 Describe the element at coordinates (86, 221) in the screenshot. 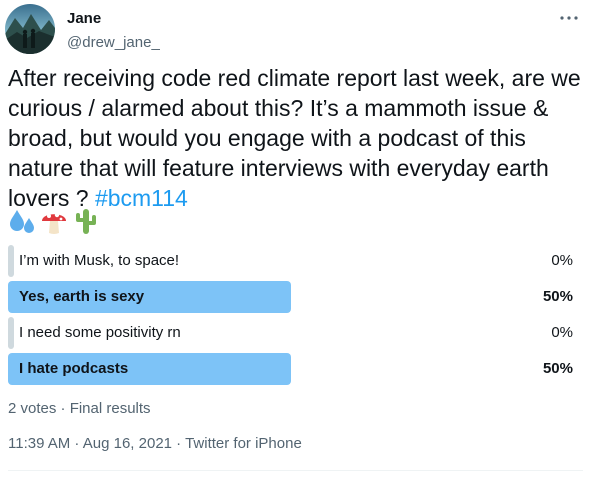

I see `cactus-icon` at that location.